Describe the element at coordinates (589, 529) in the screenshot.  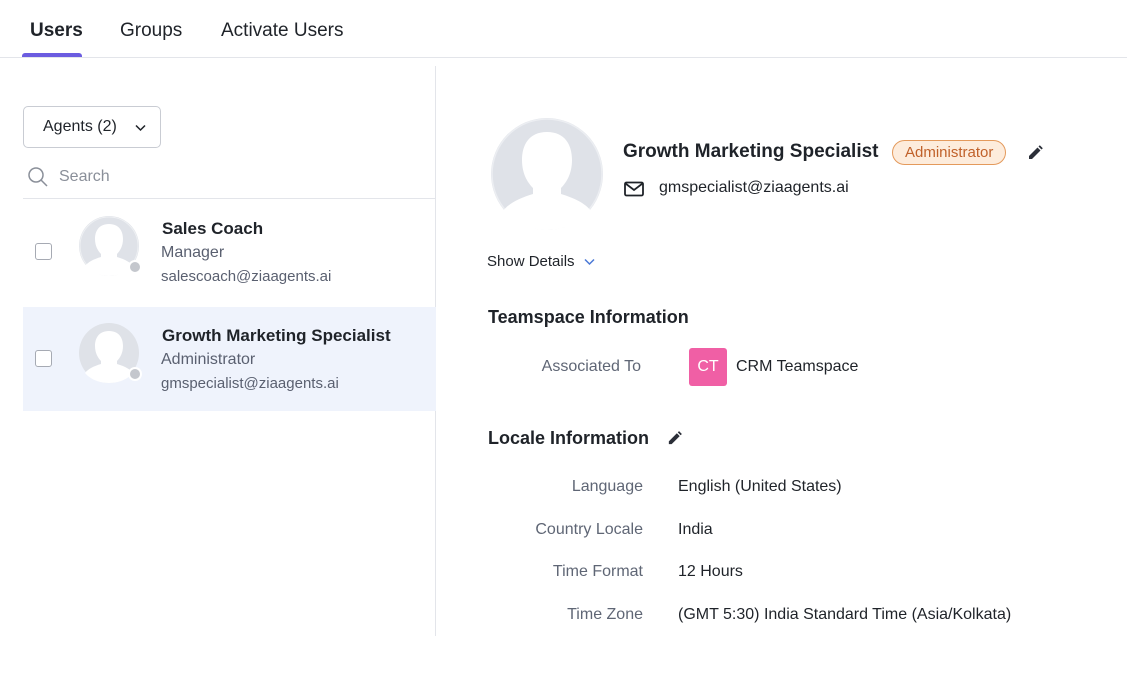
I see `country-locale-label: Country Locale` at that location.